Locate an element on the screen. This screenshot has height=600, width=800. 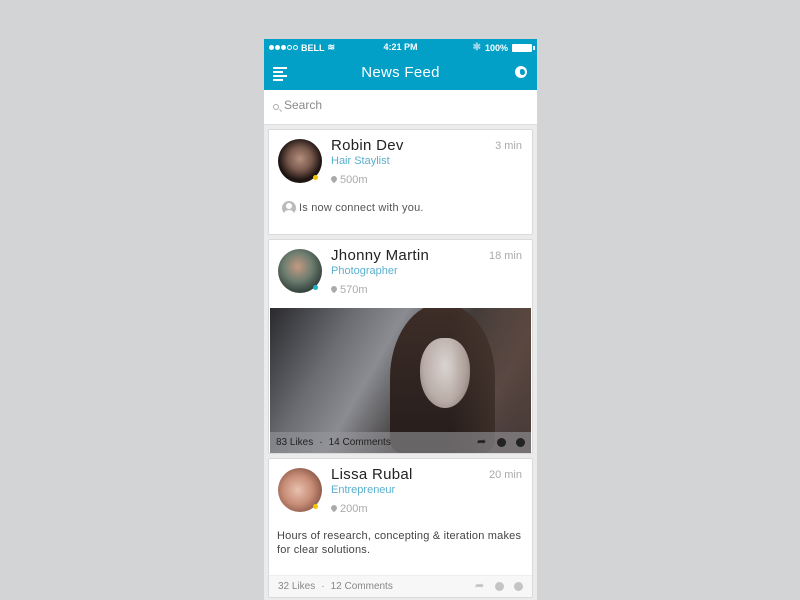
user-icon is located at coordinates (289, 208).